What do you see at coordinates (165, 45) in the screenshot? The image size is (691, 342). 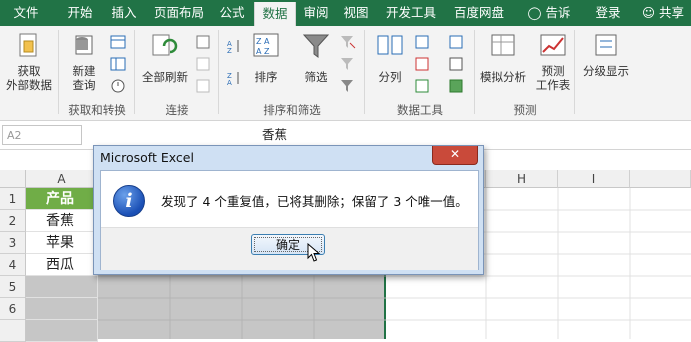 I see `refresh-icon` at bounding box center [165, 45].